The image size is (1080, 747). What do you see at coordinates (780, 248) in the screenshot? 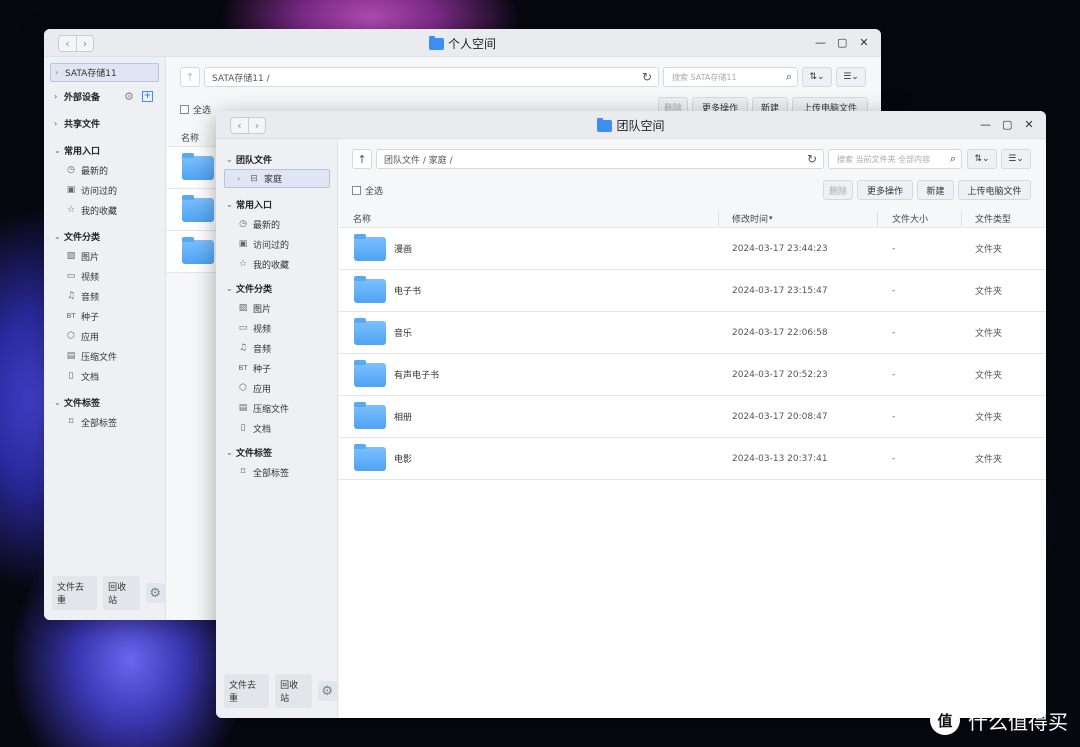
I see `file-modified: 2024-03-17 23:44:23` at bounding box center [780, 248].